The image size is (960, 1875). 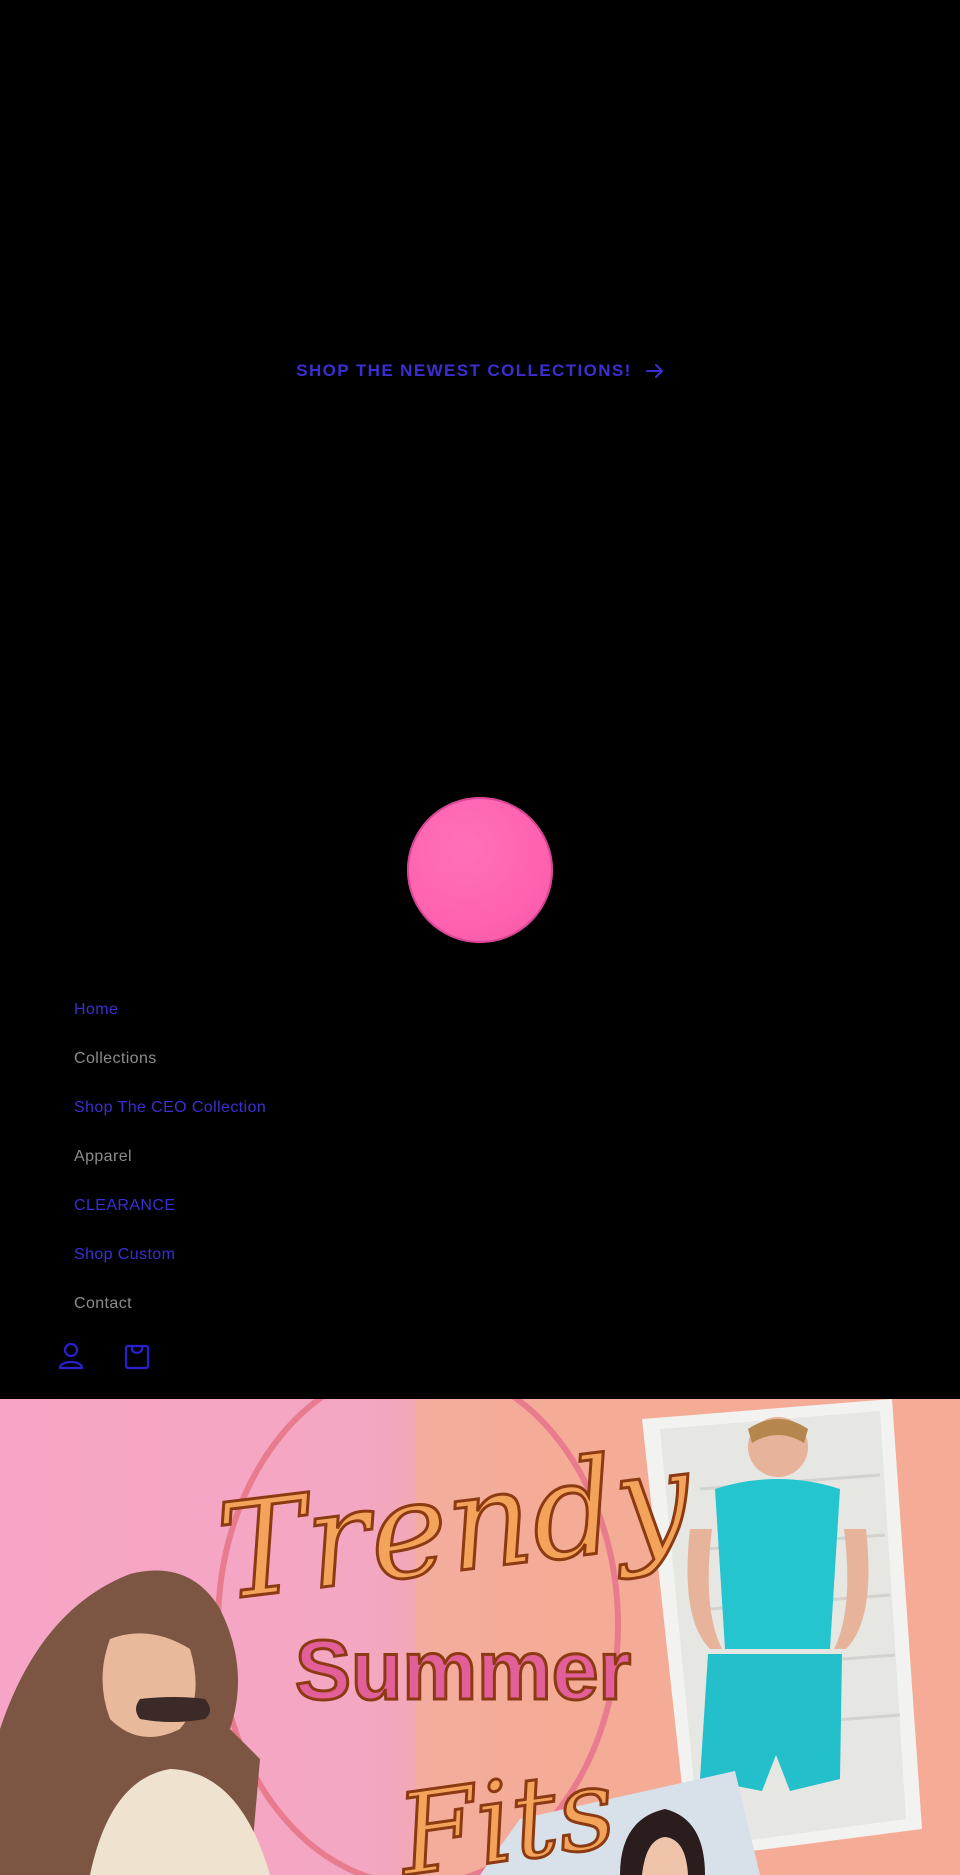 I want to click on account-icon, so click(x=71, y=1356).